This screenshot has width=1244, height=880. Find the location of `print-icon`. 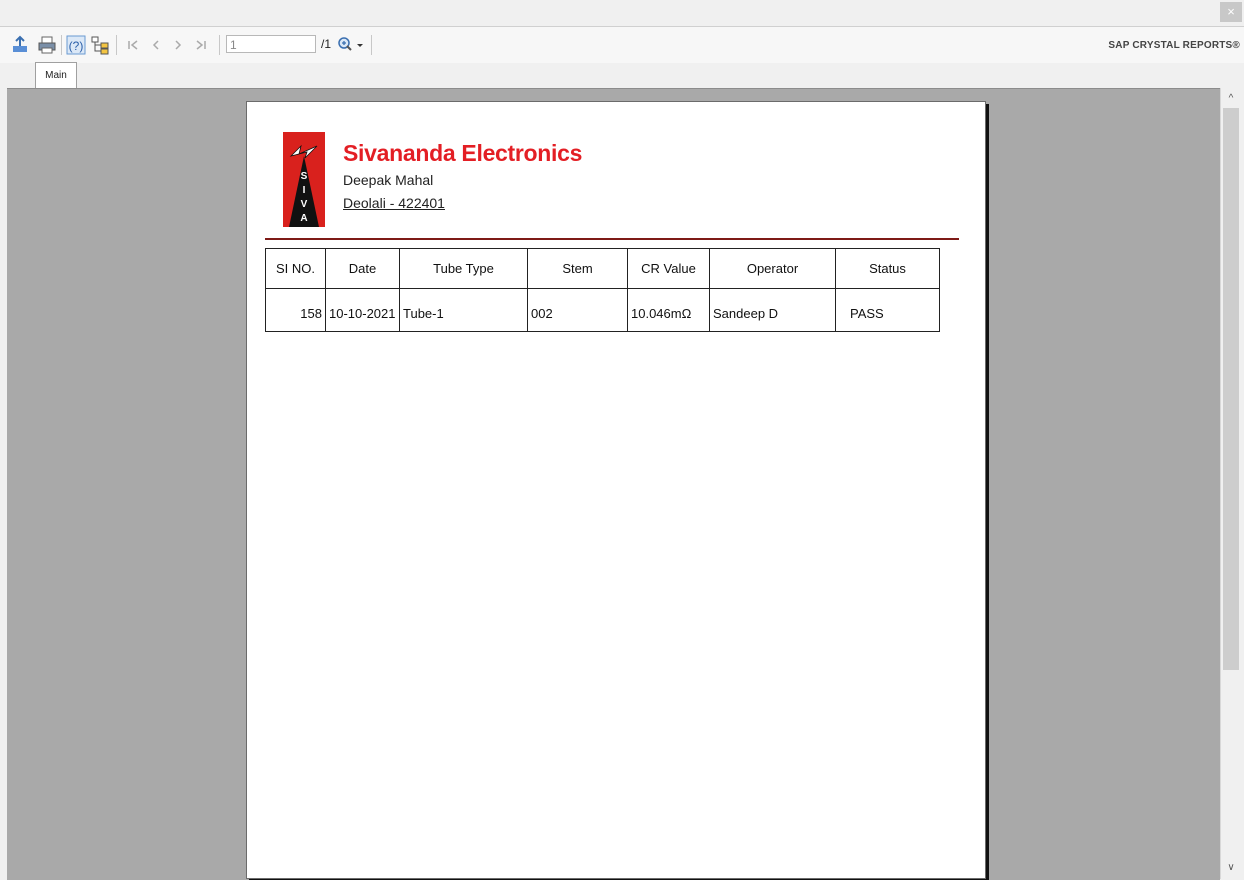

print-icon is located at coordinates (47, 45).